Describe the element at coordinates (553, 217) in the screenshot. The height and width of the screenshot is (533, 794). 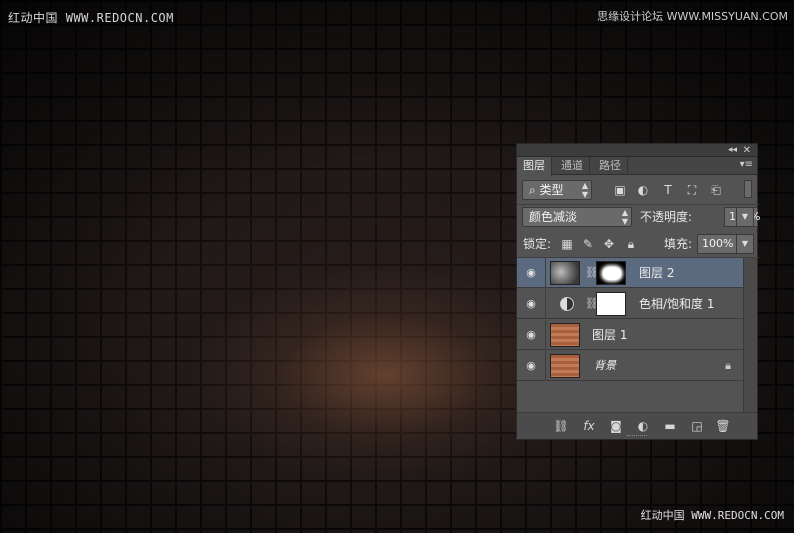
I see `blend-mode-value: 颜色减淡` at that location.